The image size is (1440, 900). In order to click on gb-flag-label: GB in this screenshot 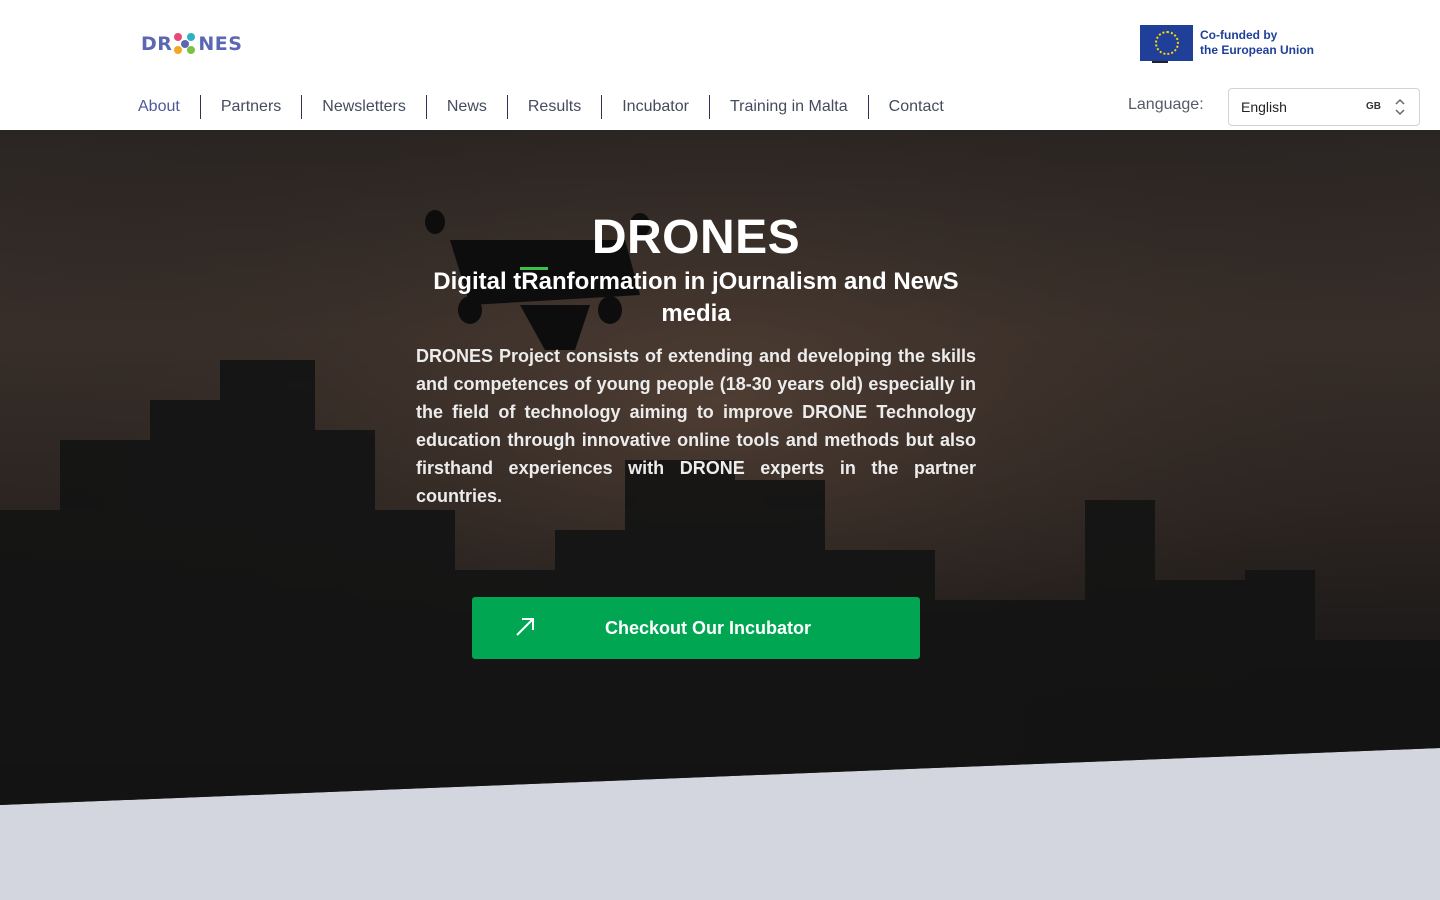, I will do `click(1373, 106)`.